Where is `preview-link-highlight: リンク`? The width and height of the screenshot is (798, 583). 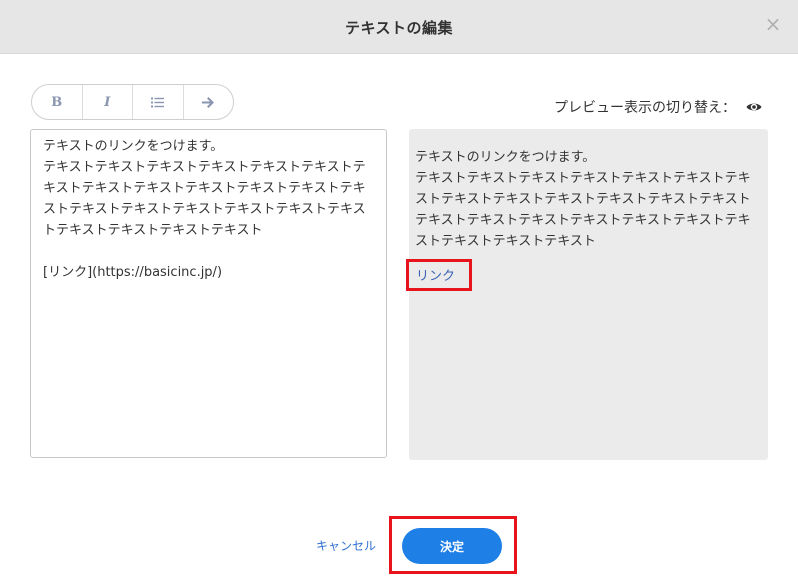 preview-link-highlight: リンク is located at coordinates (439, 275).